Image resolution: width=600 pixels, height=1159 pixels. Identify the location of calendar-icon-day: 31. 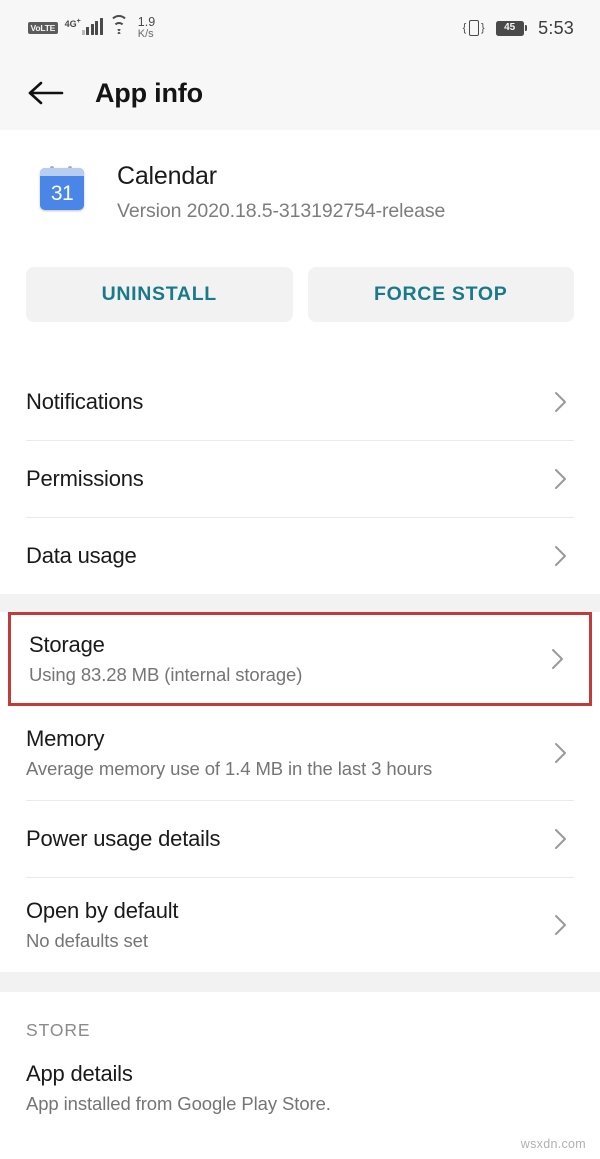
(62, 193).